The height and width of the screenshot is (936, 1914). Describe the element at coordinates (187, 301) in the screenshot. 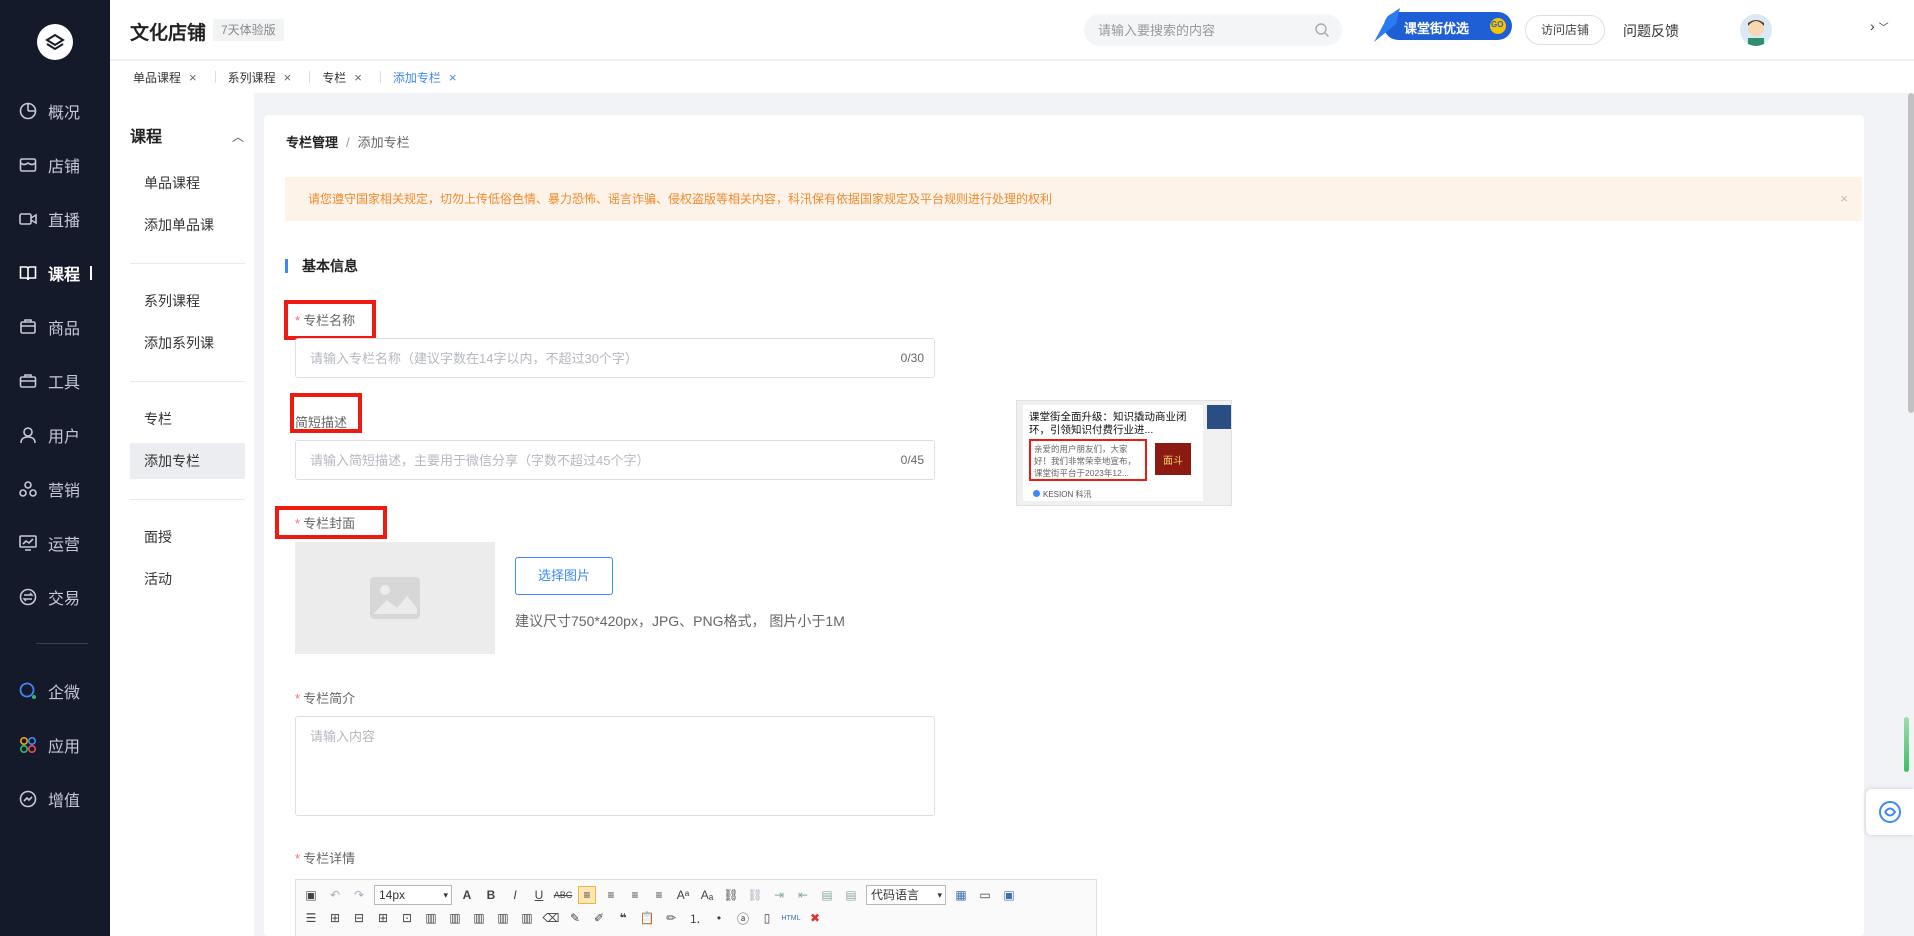

I see `subnav-series-course: 系列课程` at that location.